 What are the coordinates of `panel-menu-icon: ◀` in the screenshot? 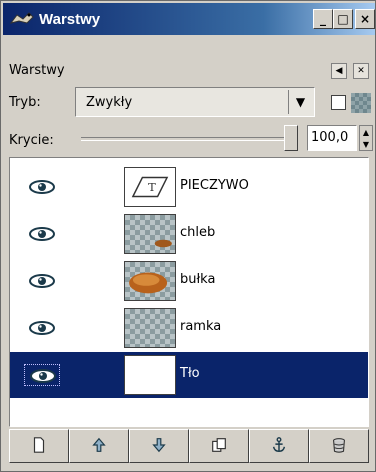 It's located at (339, 71).